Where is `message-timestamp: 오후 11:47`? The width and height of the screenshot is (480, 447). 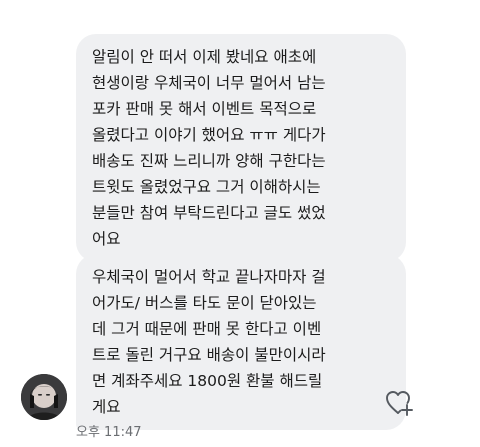 message-timestamp: 오후 11:47 is located at coordinates (109, 432).